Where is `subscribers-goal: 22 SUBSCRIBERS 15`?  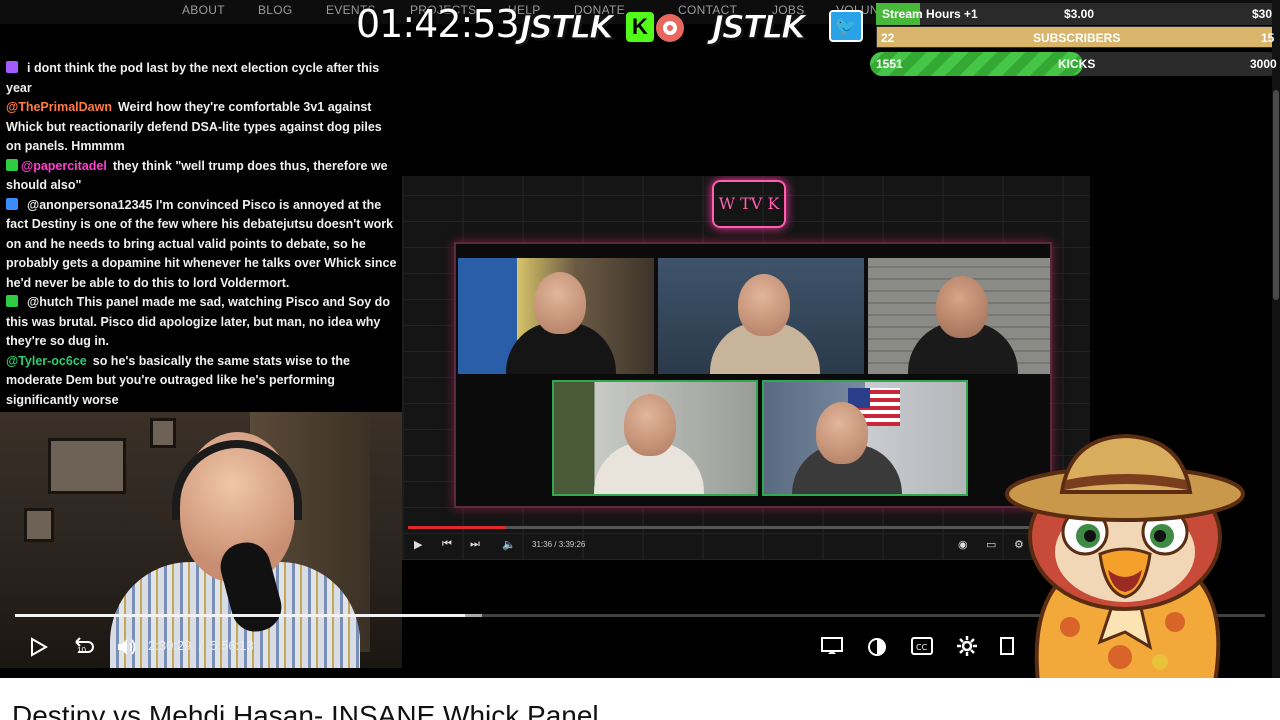 subscribers-goal: 22 SUBSCRIBERS 15 is located at coordinates (1078, 37).